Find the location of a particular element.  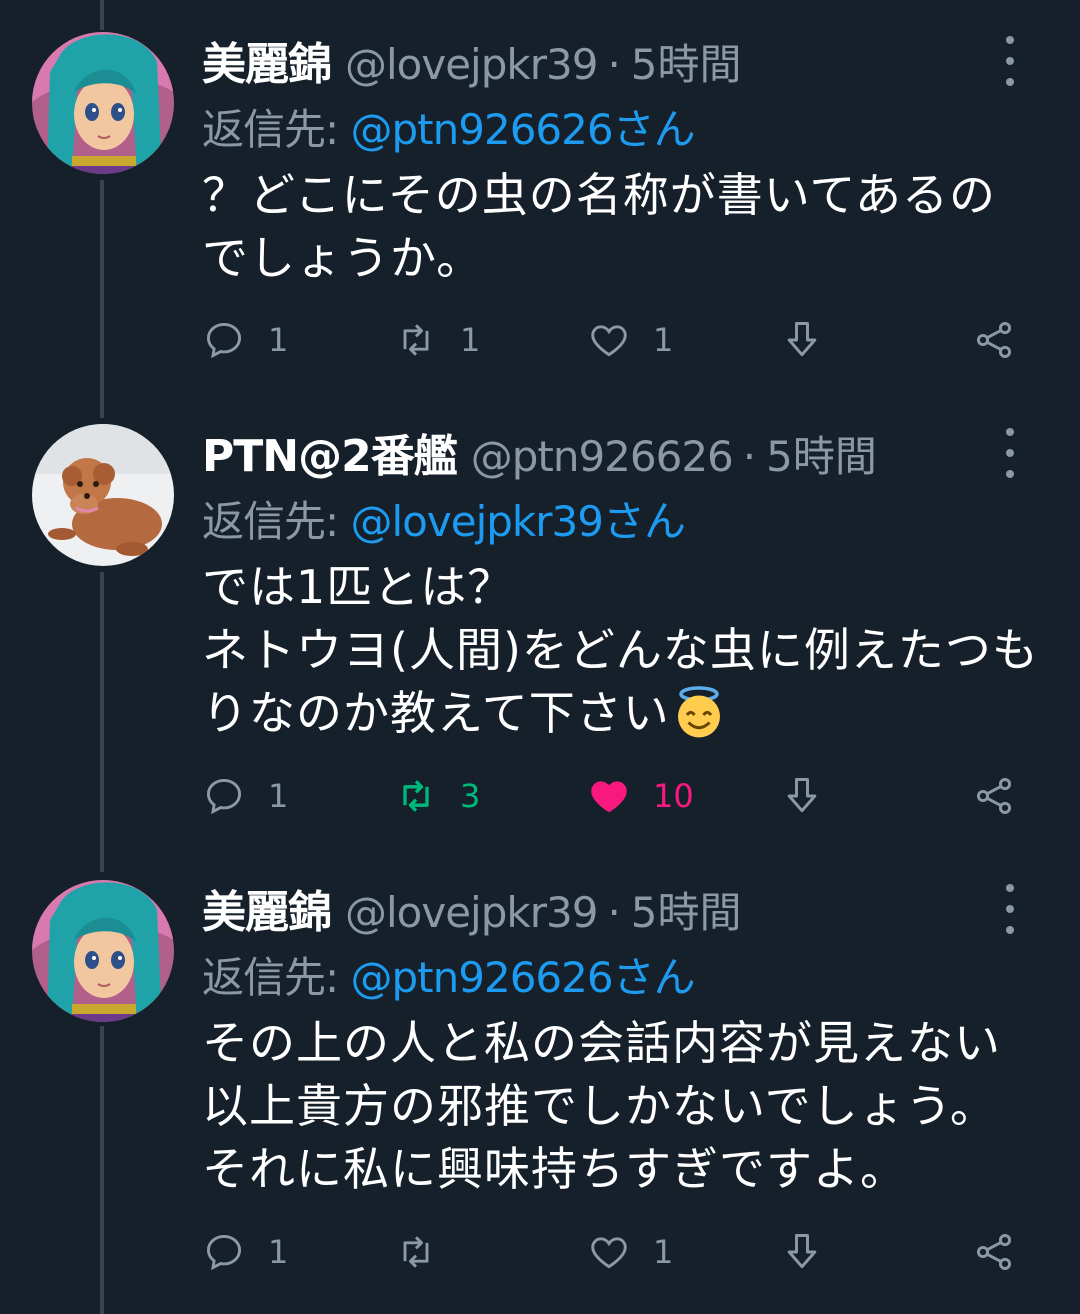

display-name: PTN@2番艦 is located at coordinates (330, 452).